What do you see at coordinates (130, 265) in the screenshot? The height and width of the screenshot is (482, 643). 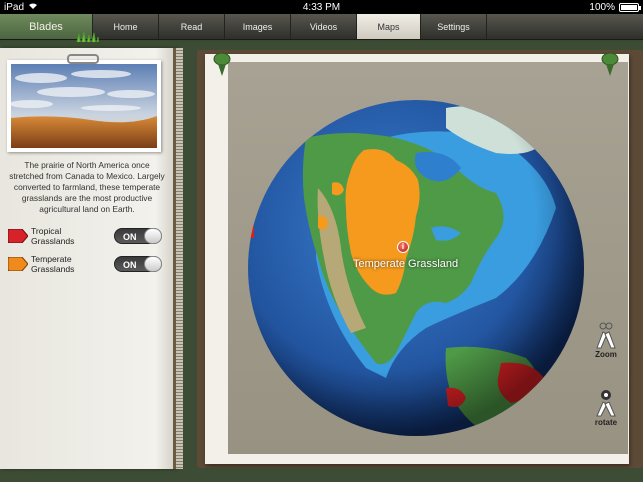 I see `temperate-toggle-state: ON` at bounding box center [130, 265].